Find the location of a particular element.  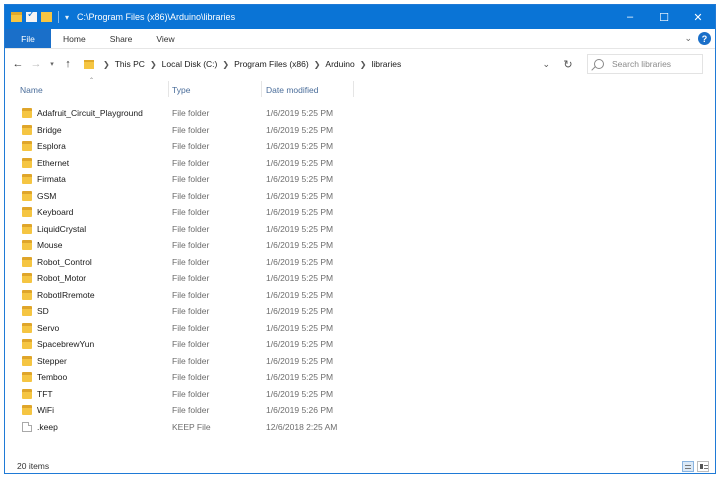

maximize-button: ☐ is located at coordinates (664, 17).